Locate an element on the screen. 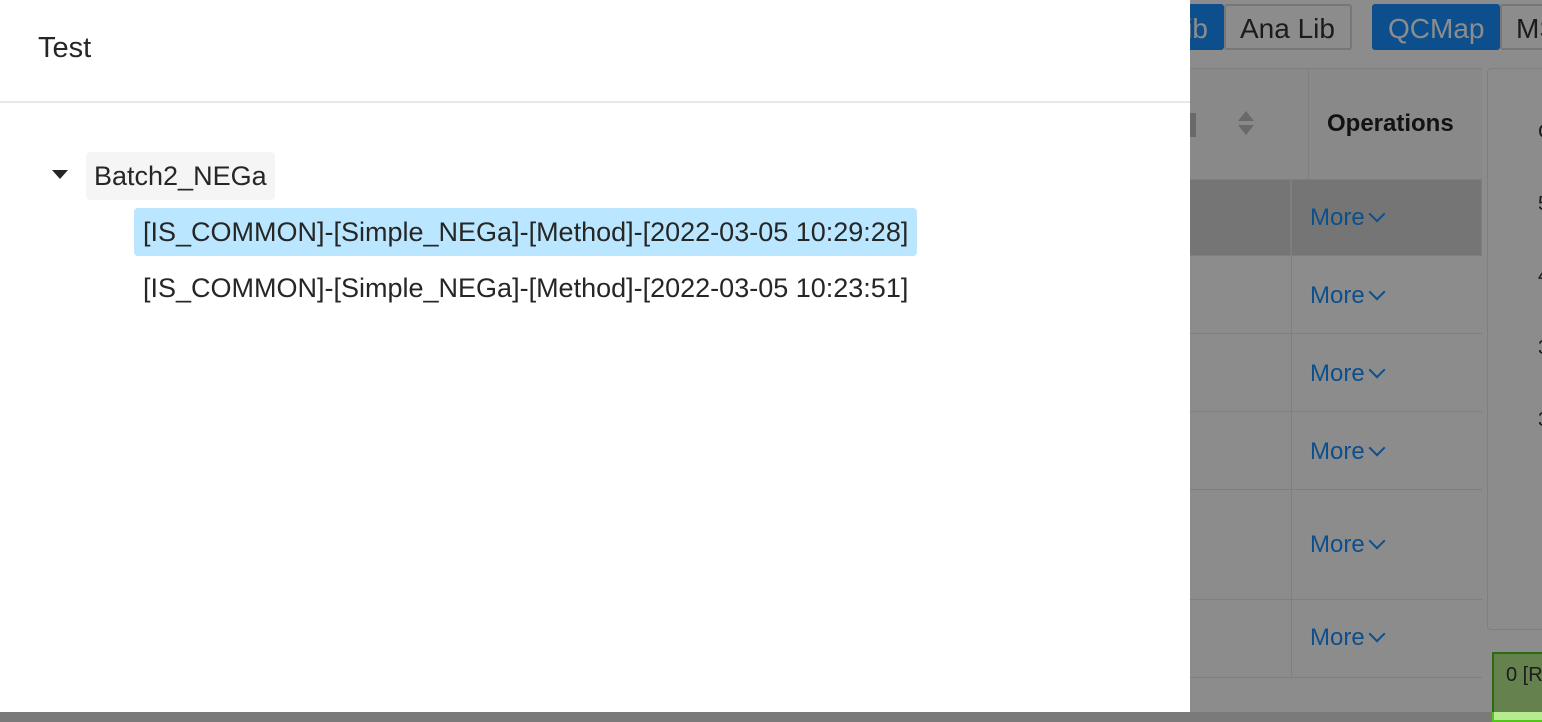 The width and height of the screenshot is (1542, 722). drawer-header: Test is located at coordinates (595, 51).